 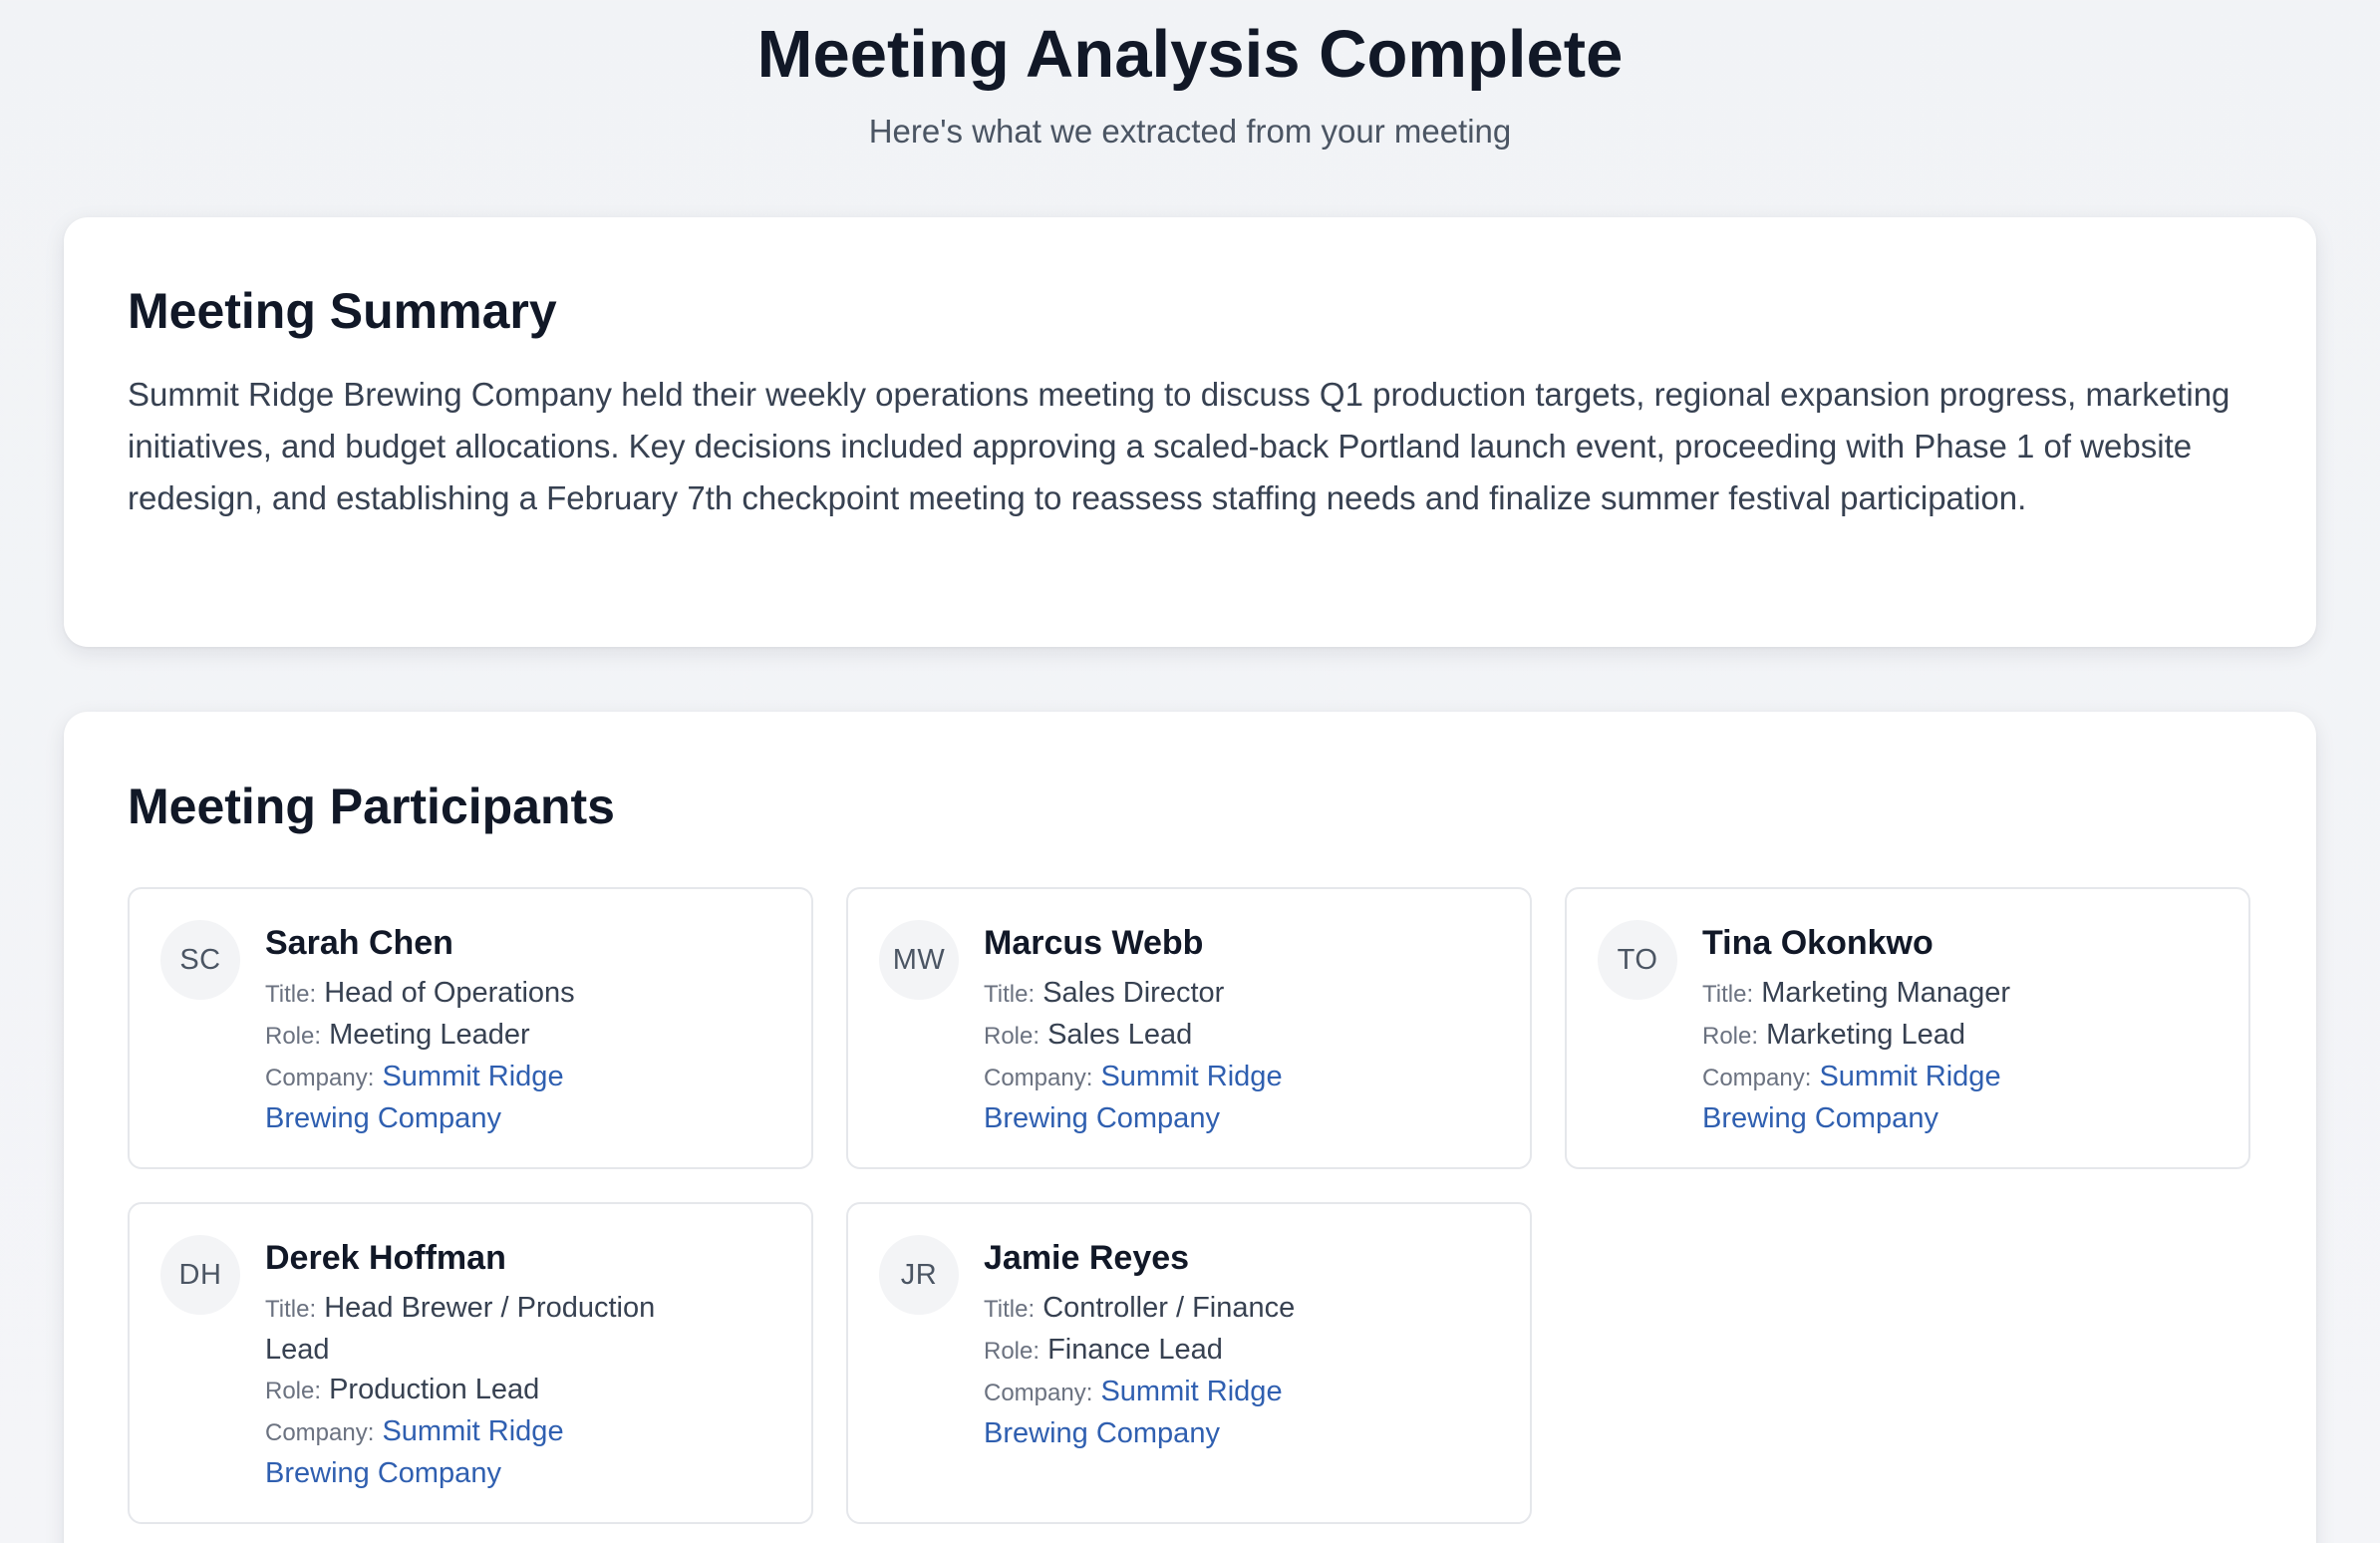 I want to click on participant-title: Title: Head of Operations, so click(x=484, y=994).